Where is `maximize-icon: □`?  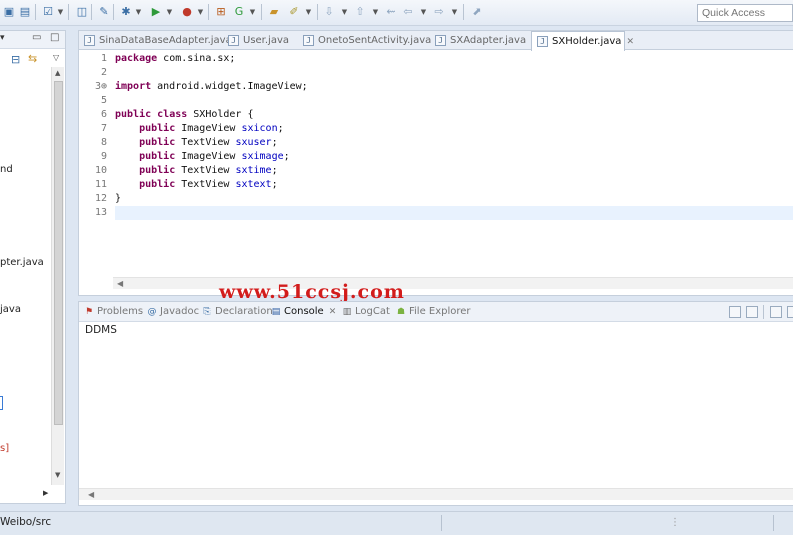 maximize-icon: □ is located at coordinates (54, 37).